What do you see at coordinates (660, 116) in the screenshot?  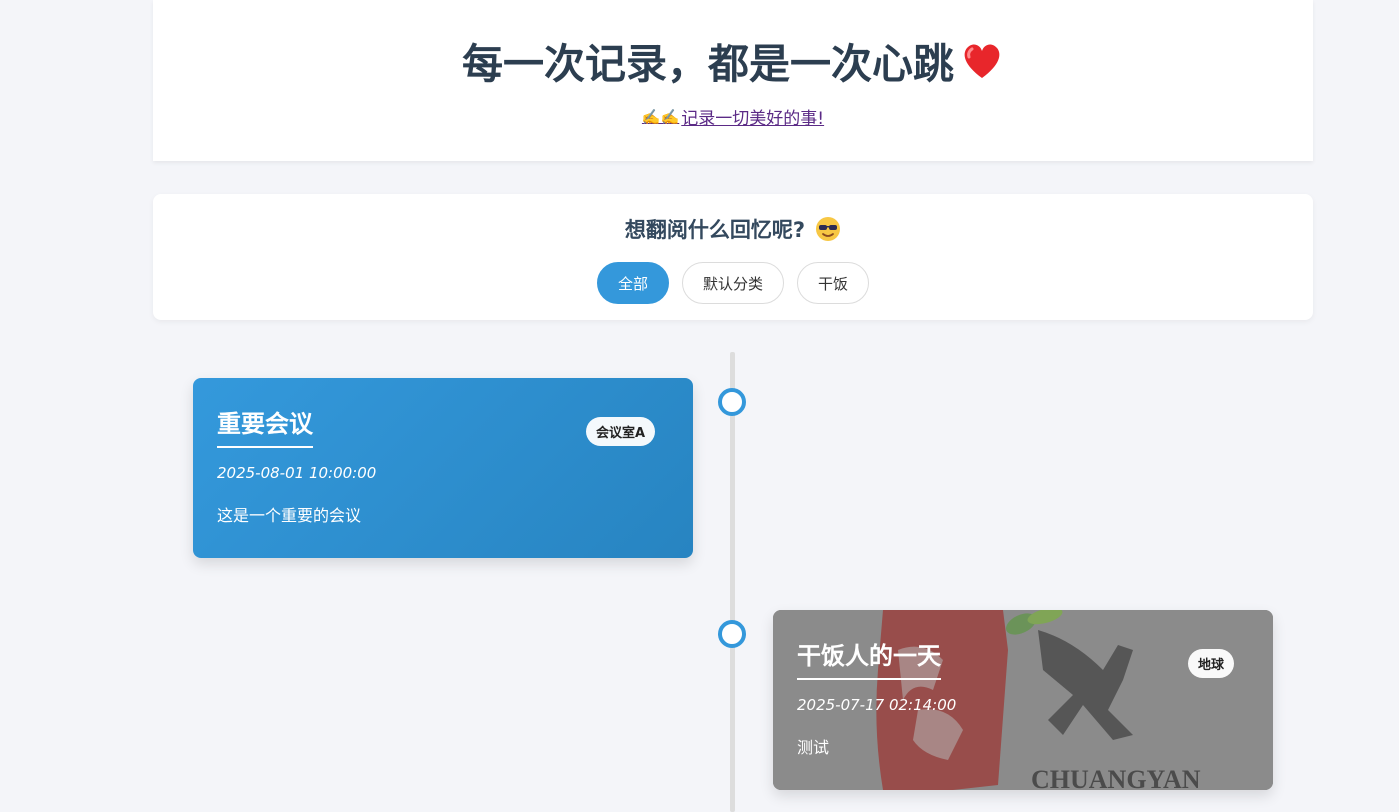 I see `writing-hand-icon: ✍️✍️` at bounding box center [660, 116].